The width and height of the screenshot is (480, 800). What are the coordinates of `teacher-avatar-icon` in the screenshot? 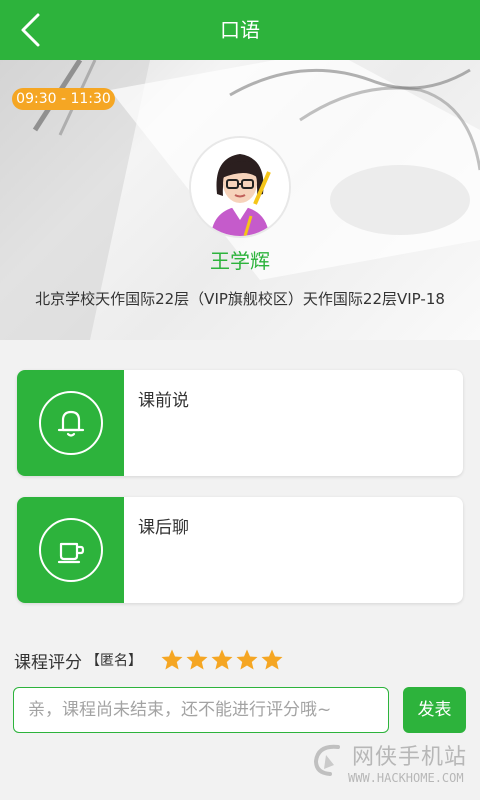 It's located at (240, 187).